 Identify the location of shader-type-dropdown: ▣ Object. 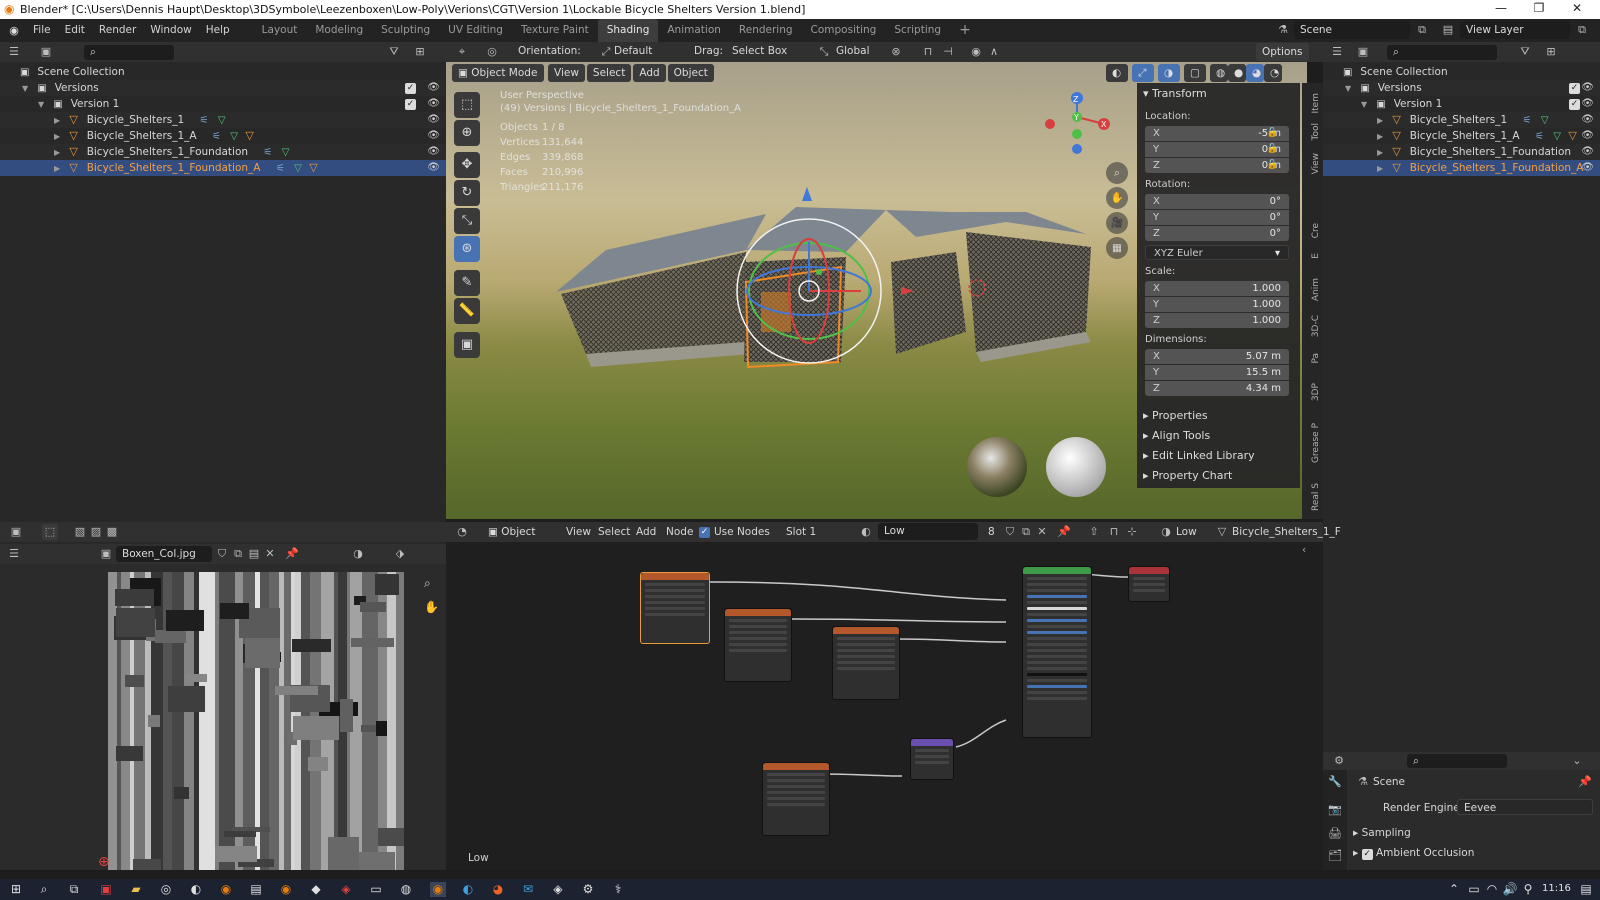
(517, 532).